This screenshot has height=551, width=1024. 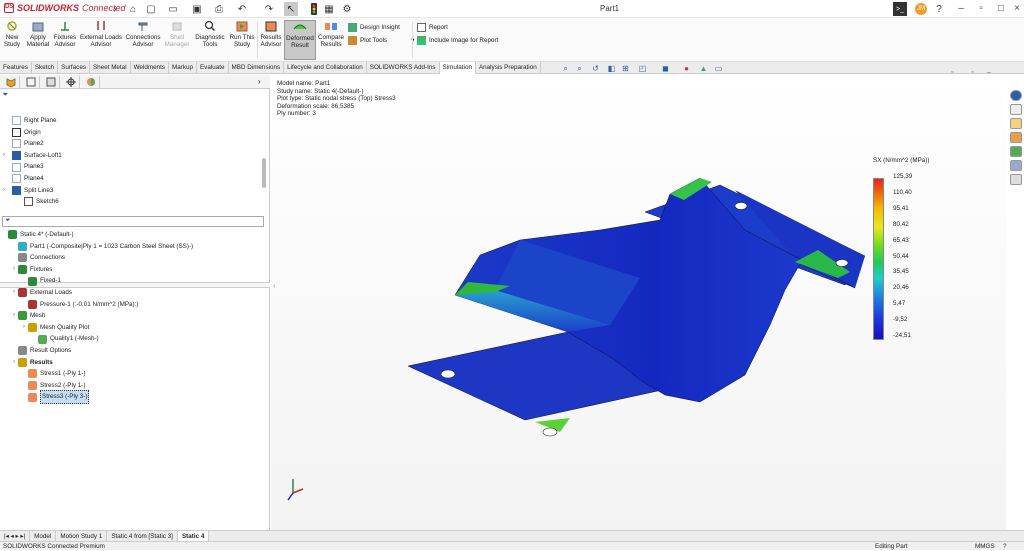 I want to click on feature-tree-item: › Surface-Loft1, so click(x=31, y=156).